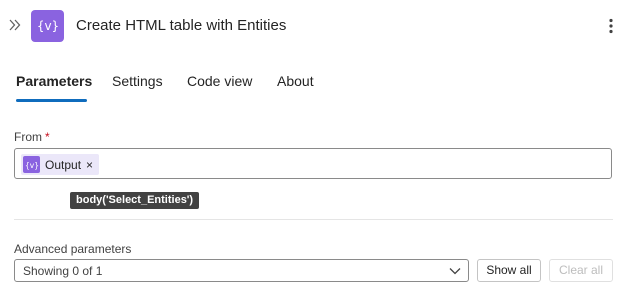 Image resolution: width=627 pixels, height=308 pixels. Describe the element at coordinates (137, 81) in the screenshot. I see `tab-settings: Settings` at that location.